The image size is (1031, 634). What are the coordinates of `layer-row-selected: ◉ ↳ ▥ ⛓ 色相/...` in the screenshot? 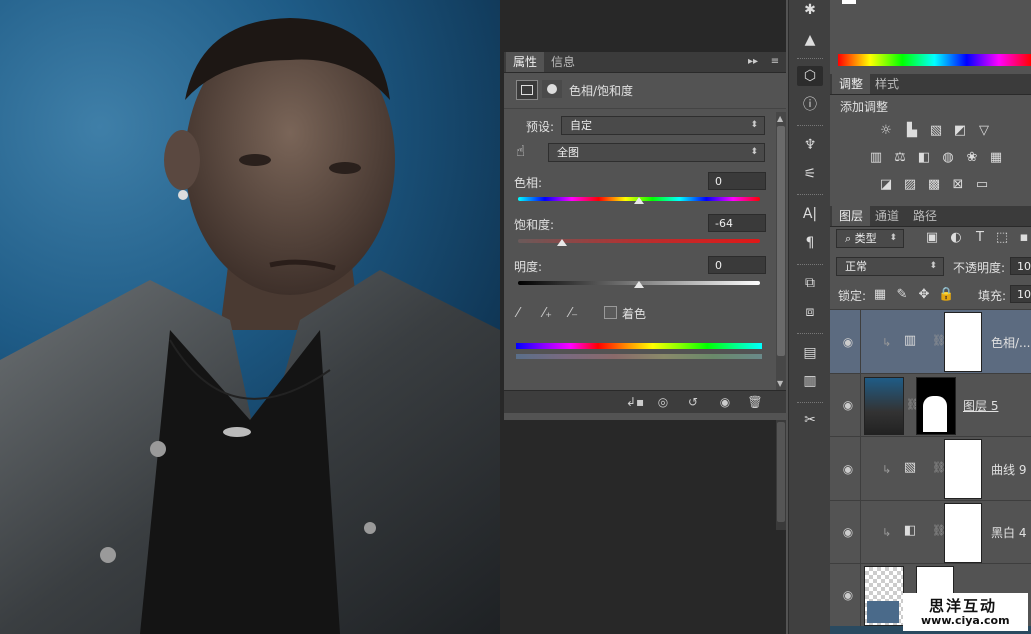 It's located at (930, 342).